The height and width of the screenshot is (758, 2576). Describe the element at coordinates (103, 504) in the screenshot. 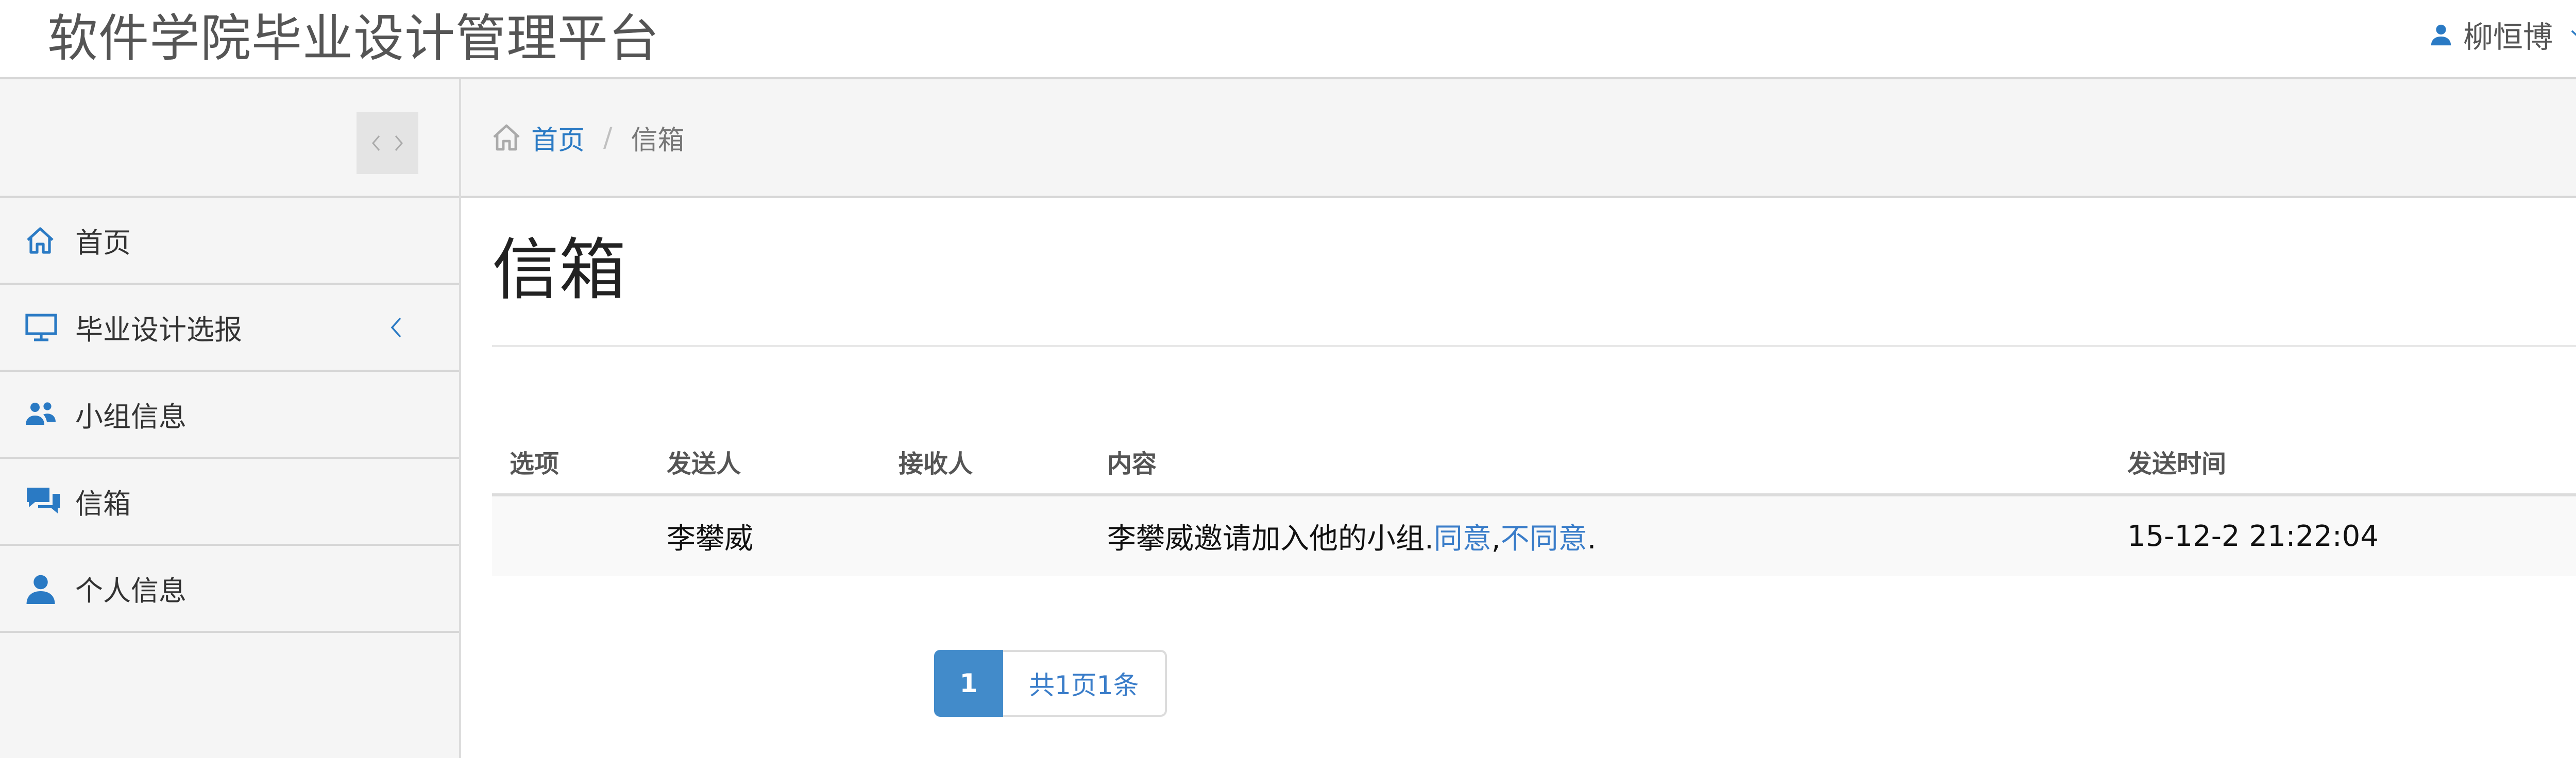

I see `sidebar-item-label: 信箱` at that location.